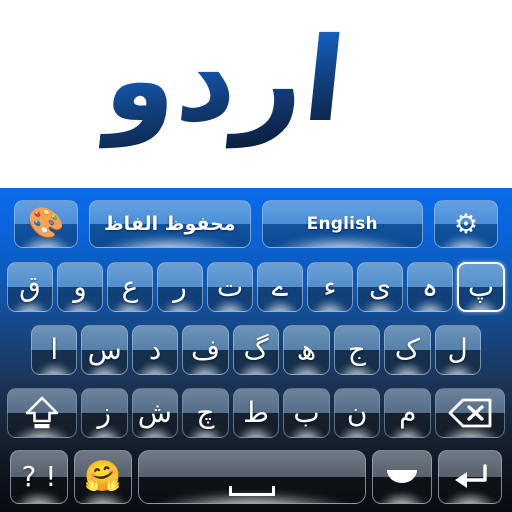  I want to click on key-be: ب, so click(306, 412).